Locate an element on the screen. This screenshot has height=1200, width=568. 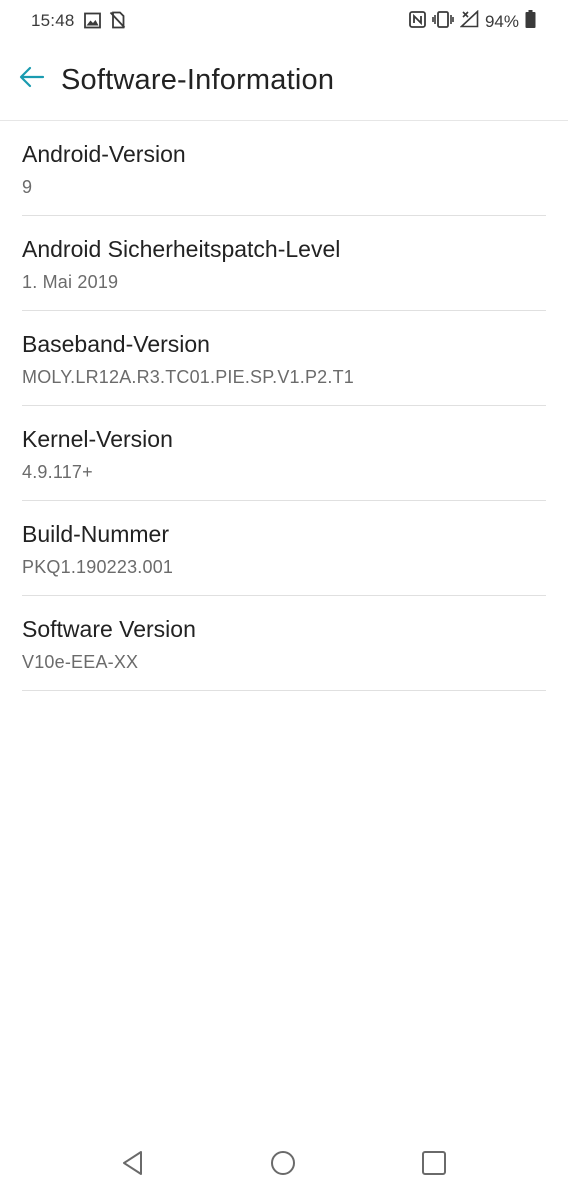
nav-home-button is located at coordinates (283, 1165).